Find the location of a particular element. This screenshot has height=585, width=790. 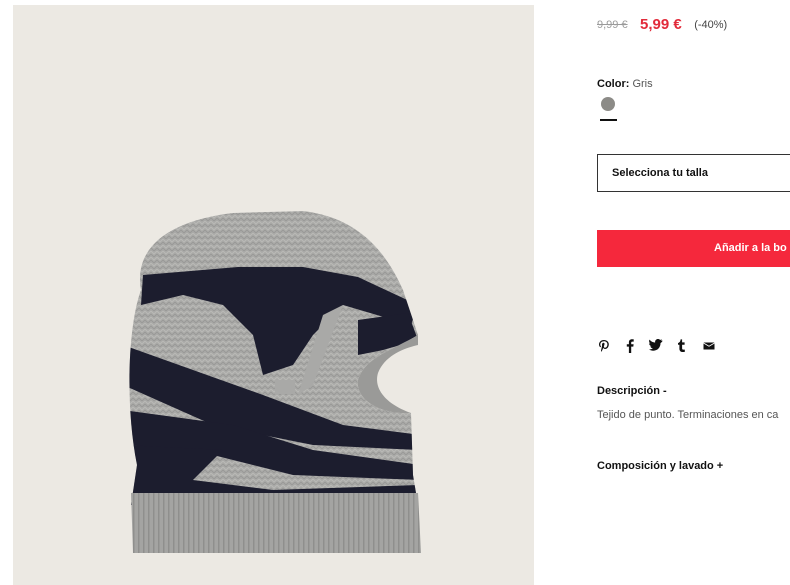

tumblr-icon is located at coordinates (682, 347).